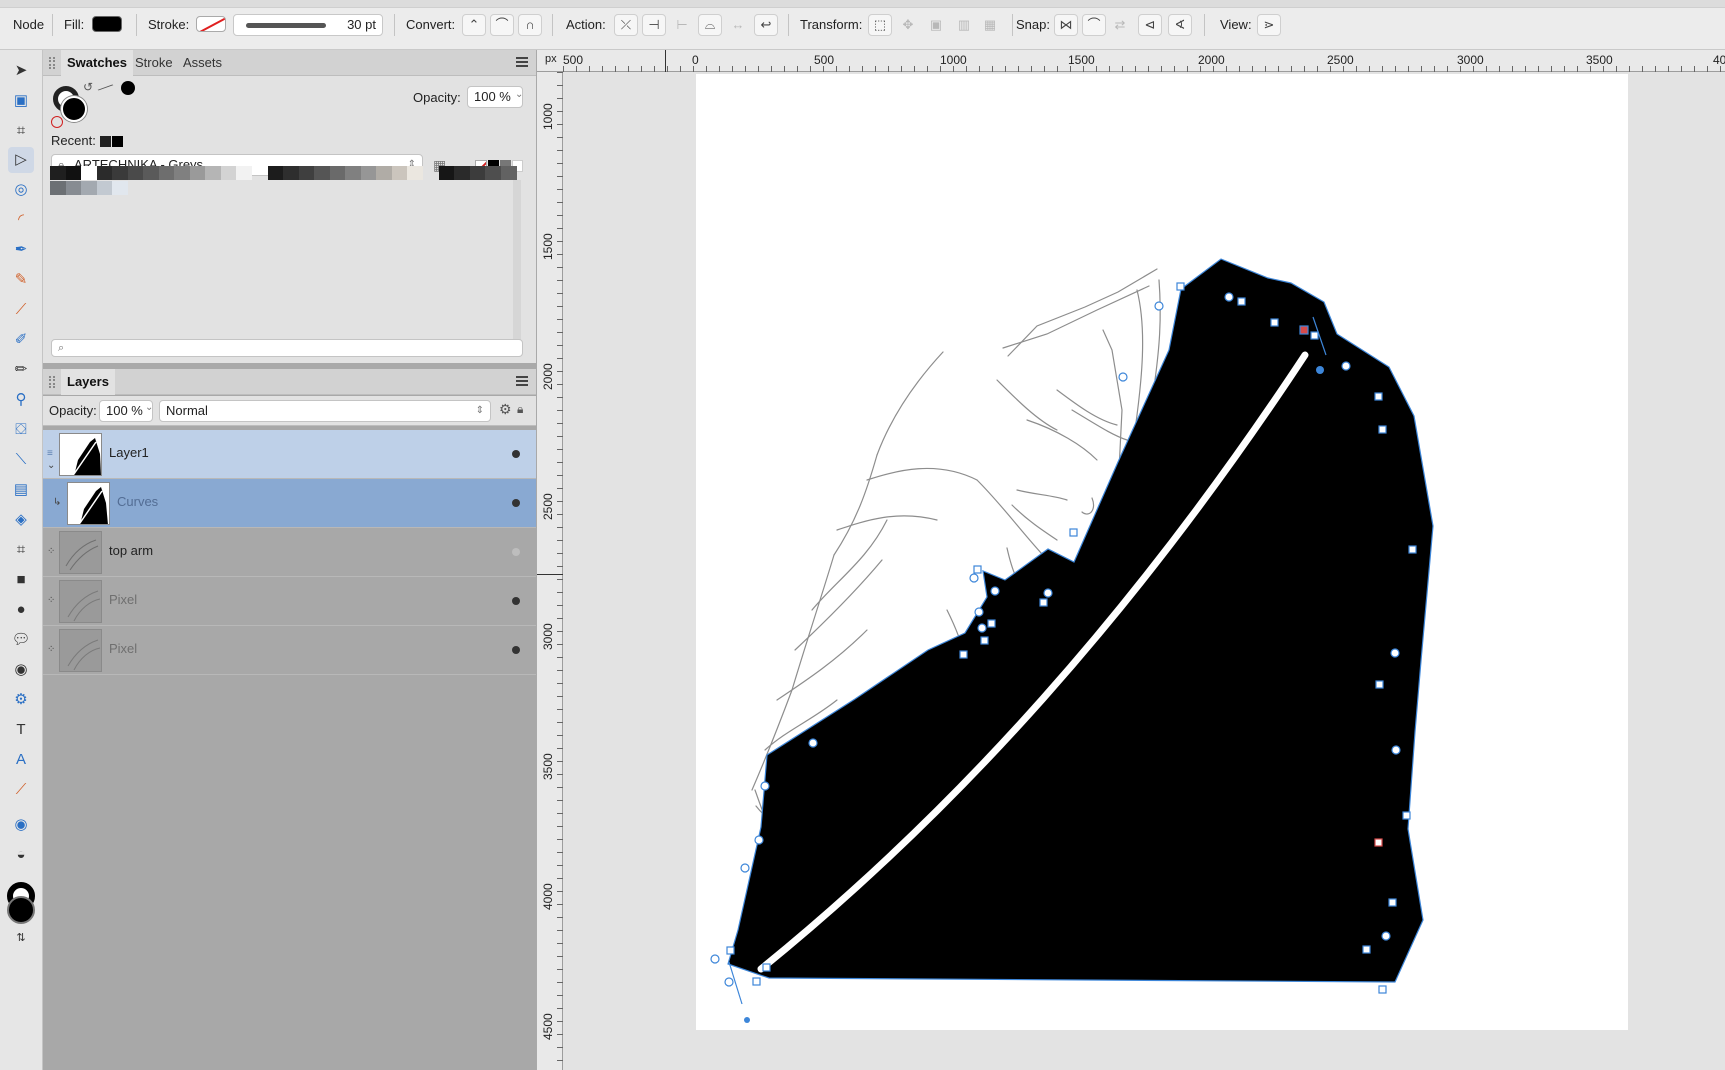  Describe the element at coordinates (520, 409) in the screenshot. I see `lock-icon: 🔒︎` at that location.